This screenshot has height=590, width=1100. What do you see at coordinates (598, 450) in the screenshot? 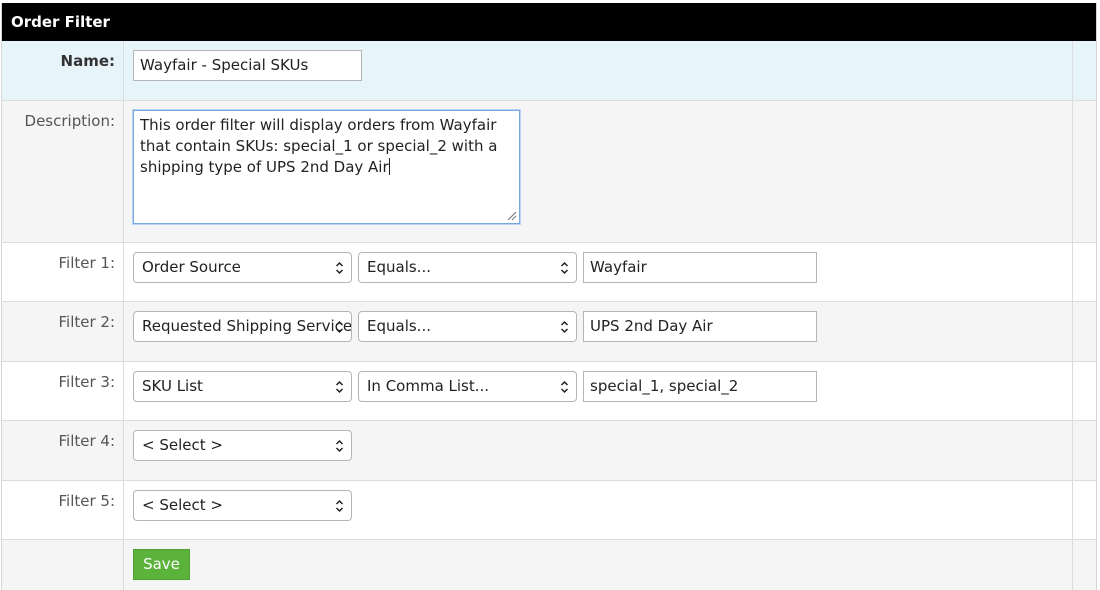
I see `filter-4-cell: < Select >` at bounding box center [598, 450].